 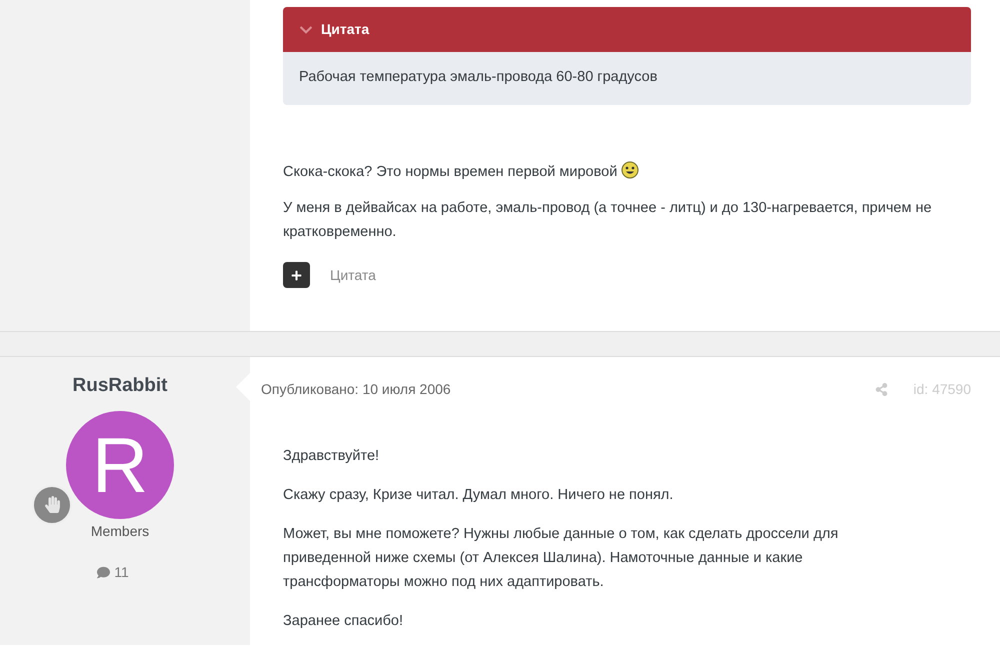 I want to click on avatar: R, so click(x=120, y=464).